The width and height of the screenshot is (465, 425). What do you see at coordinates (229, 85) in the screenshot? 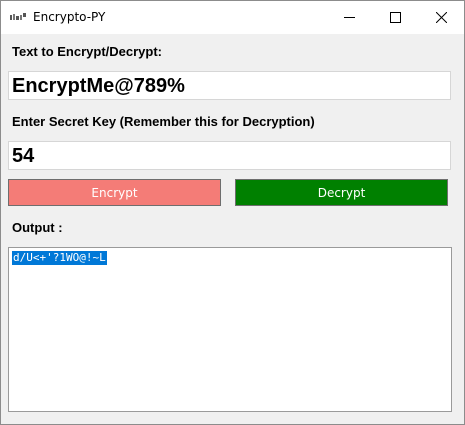
I see `text-input: EncryptMe@789%` at bounding box center [229, 85].